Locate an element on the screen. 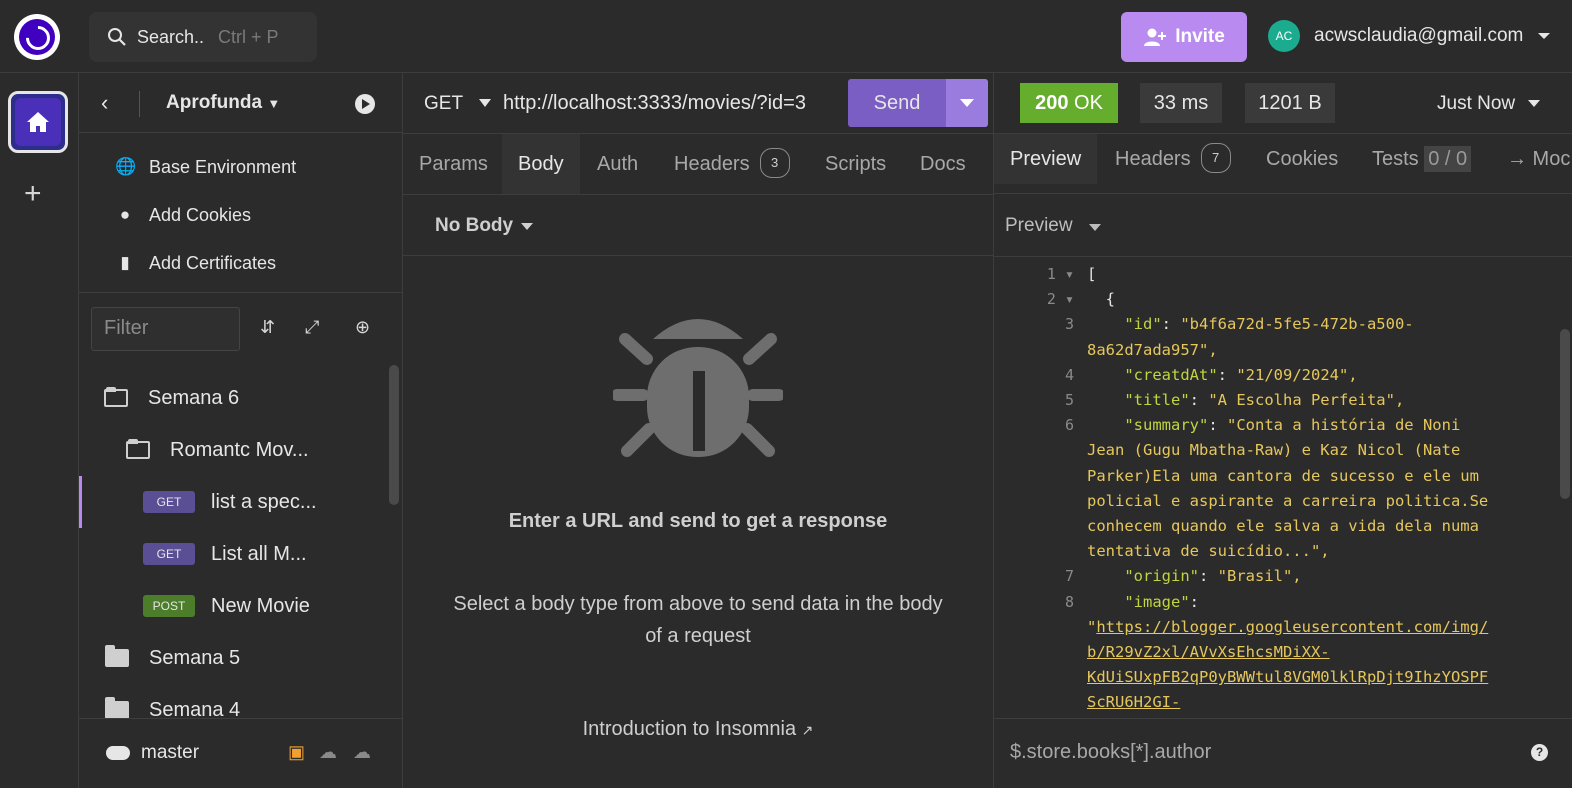 Image resolution: width=1572 pixels, height=788 pixels. project-selector: Aprofunda ▼ is located at coordinates (223, 103).